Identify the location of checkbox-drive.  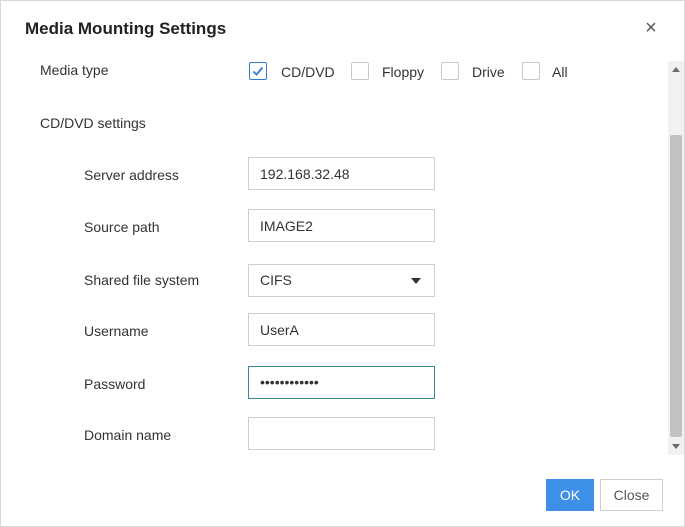
(450, 71).